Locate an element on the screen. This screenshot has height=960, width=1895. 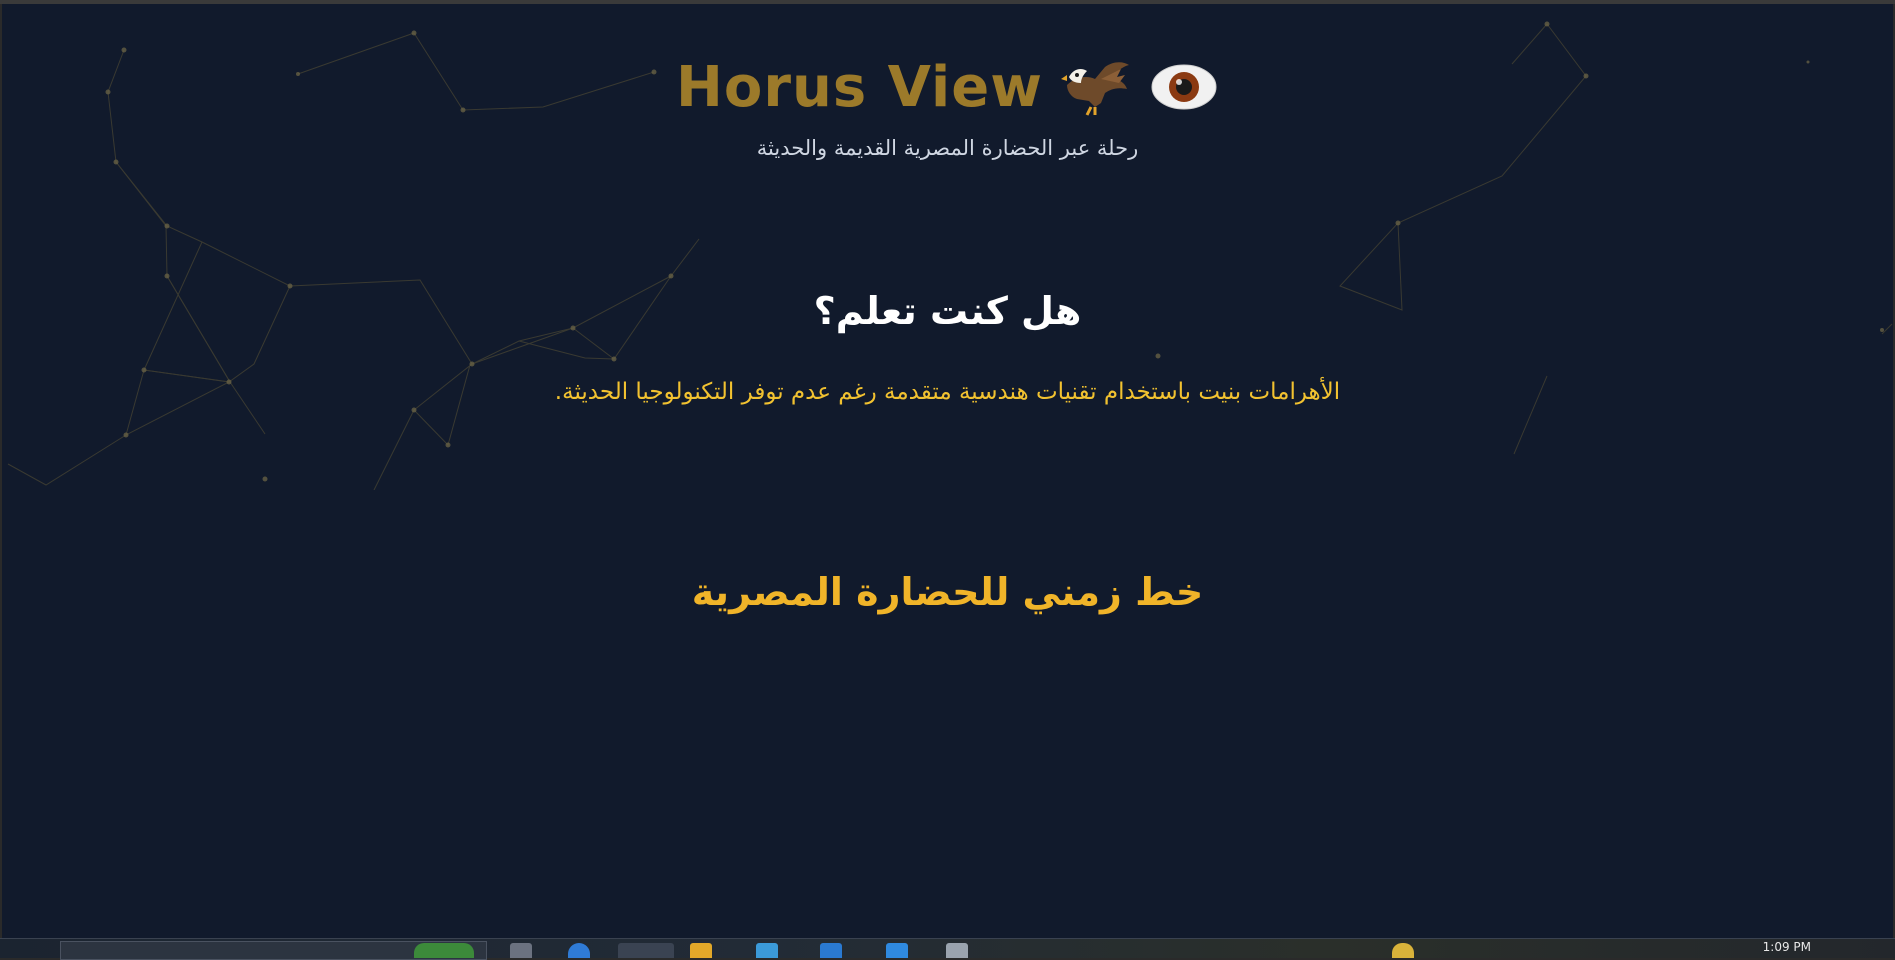
eye-icon is located at coordinates (1184, 87).